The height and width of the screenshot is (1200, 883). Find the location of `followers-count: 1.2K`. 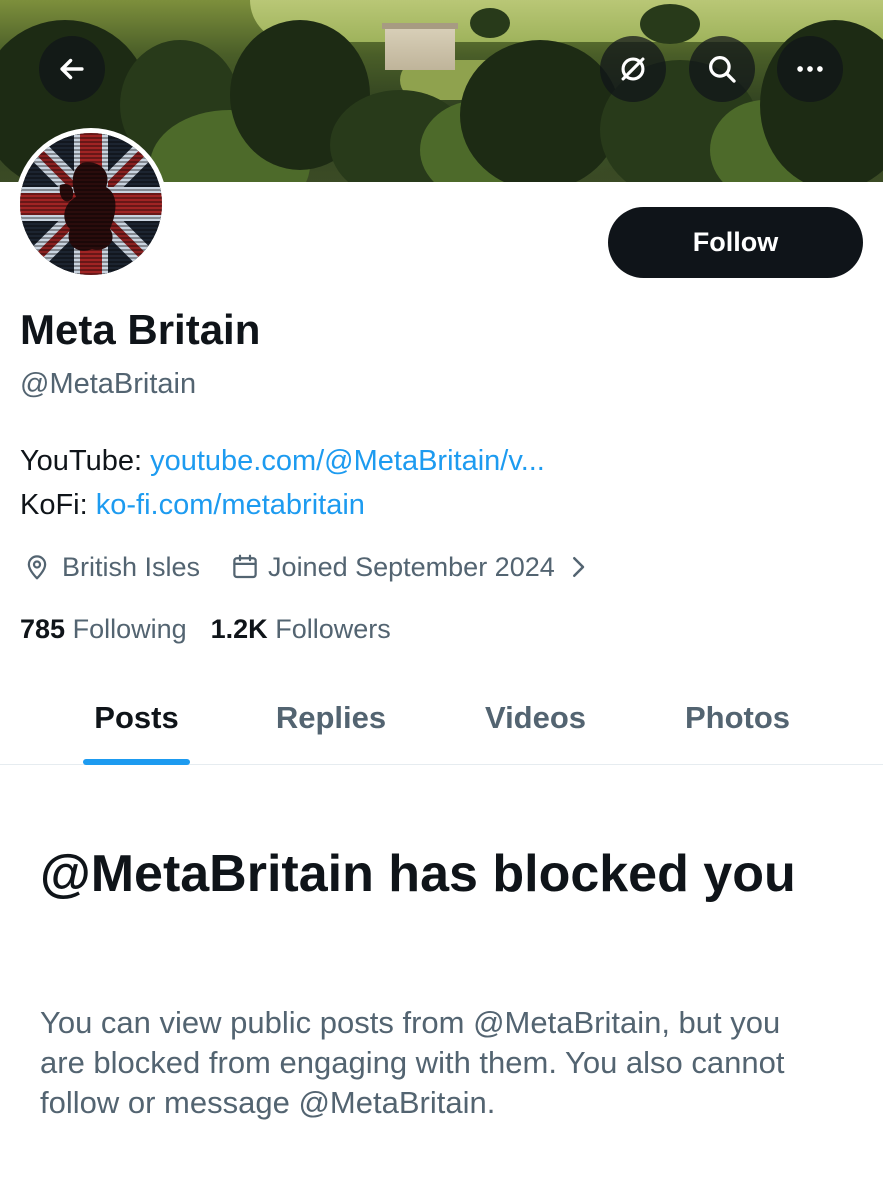

followers-count: 1.2K is located at coordinates (239, 629).